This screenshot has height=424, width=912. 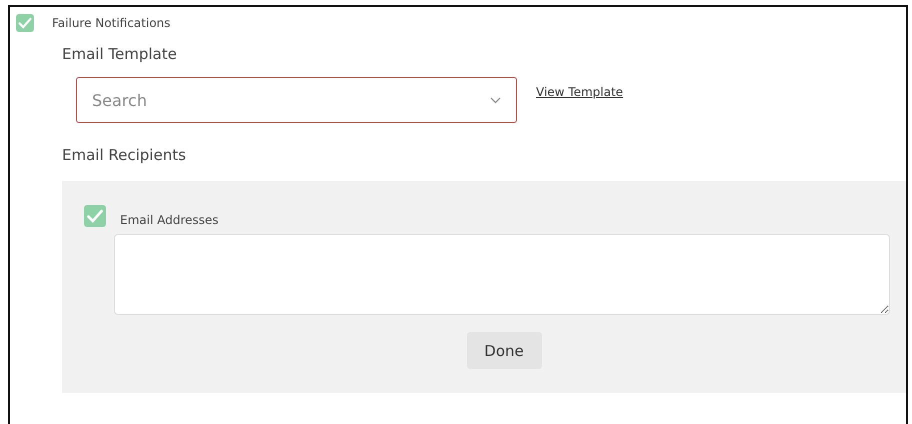 I want to click on chevron-down-icon, so click(x=495, y=100).